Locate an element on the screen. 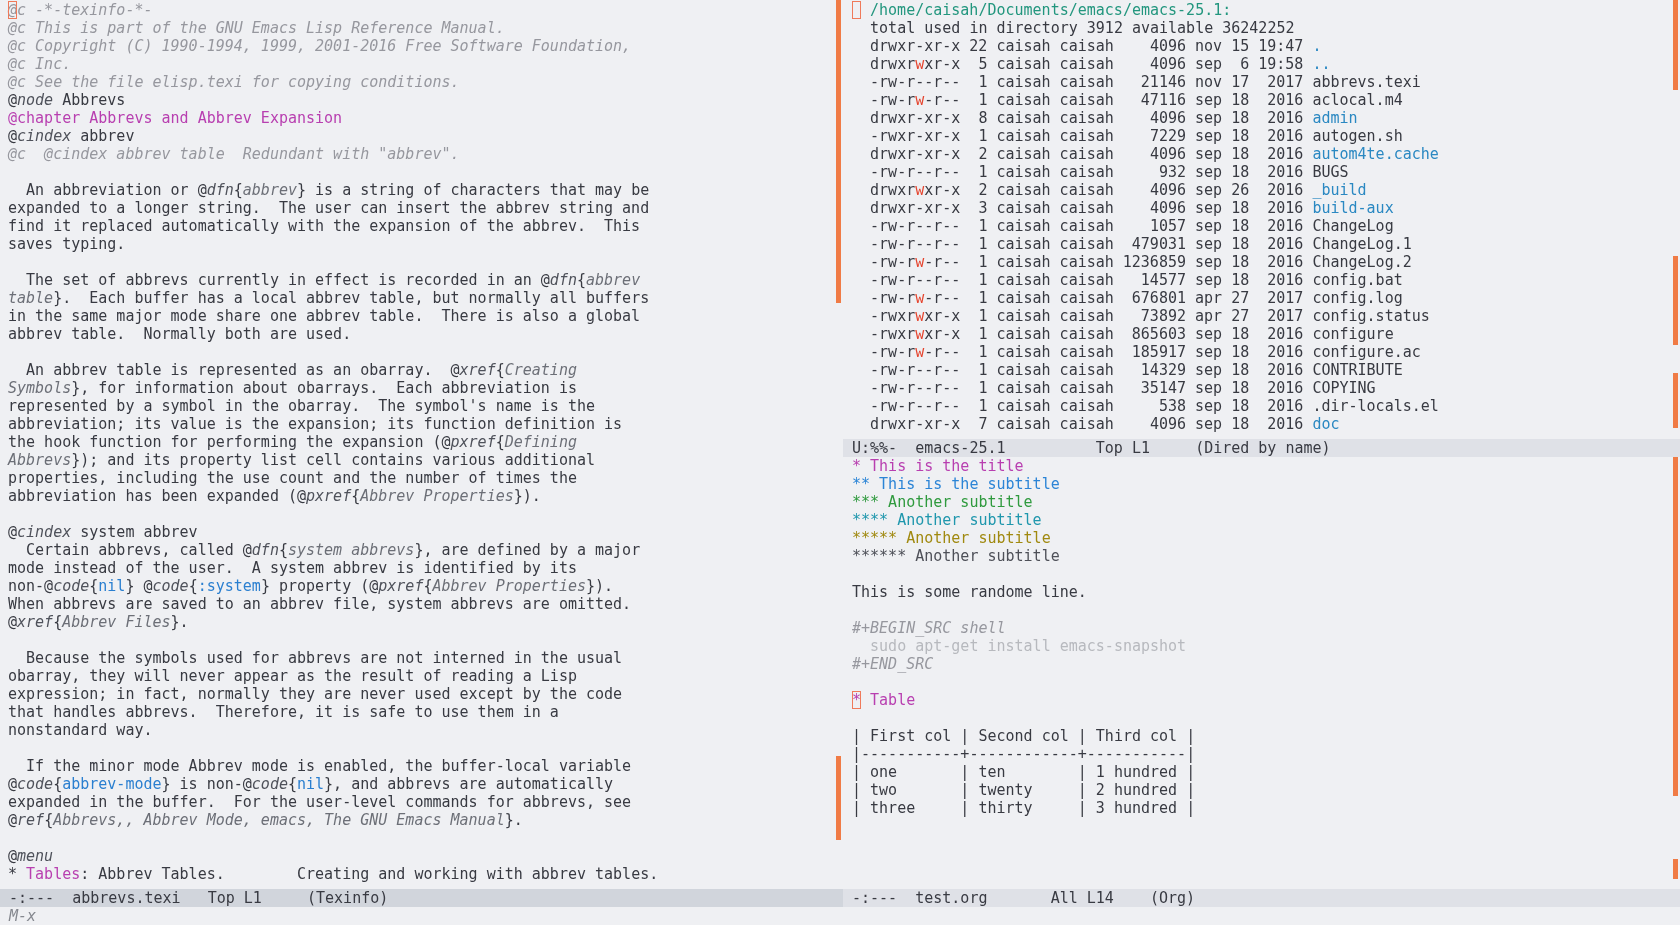 This screenshot has height=925, width=1680. cursor-position: Top L1 is located at coordinates (1122, 448).